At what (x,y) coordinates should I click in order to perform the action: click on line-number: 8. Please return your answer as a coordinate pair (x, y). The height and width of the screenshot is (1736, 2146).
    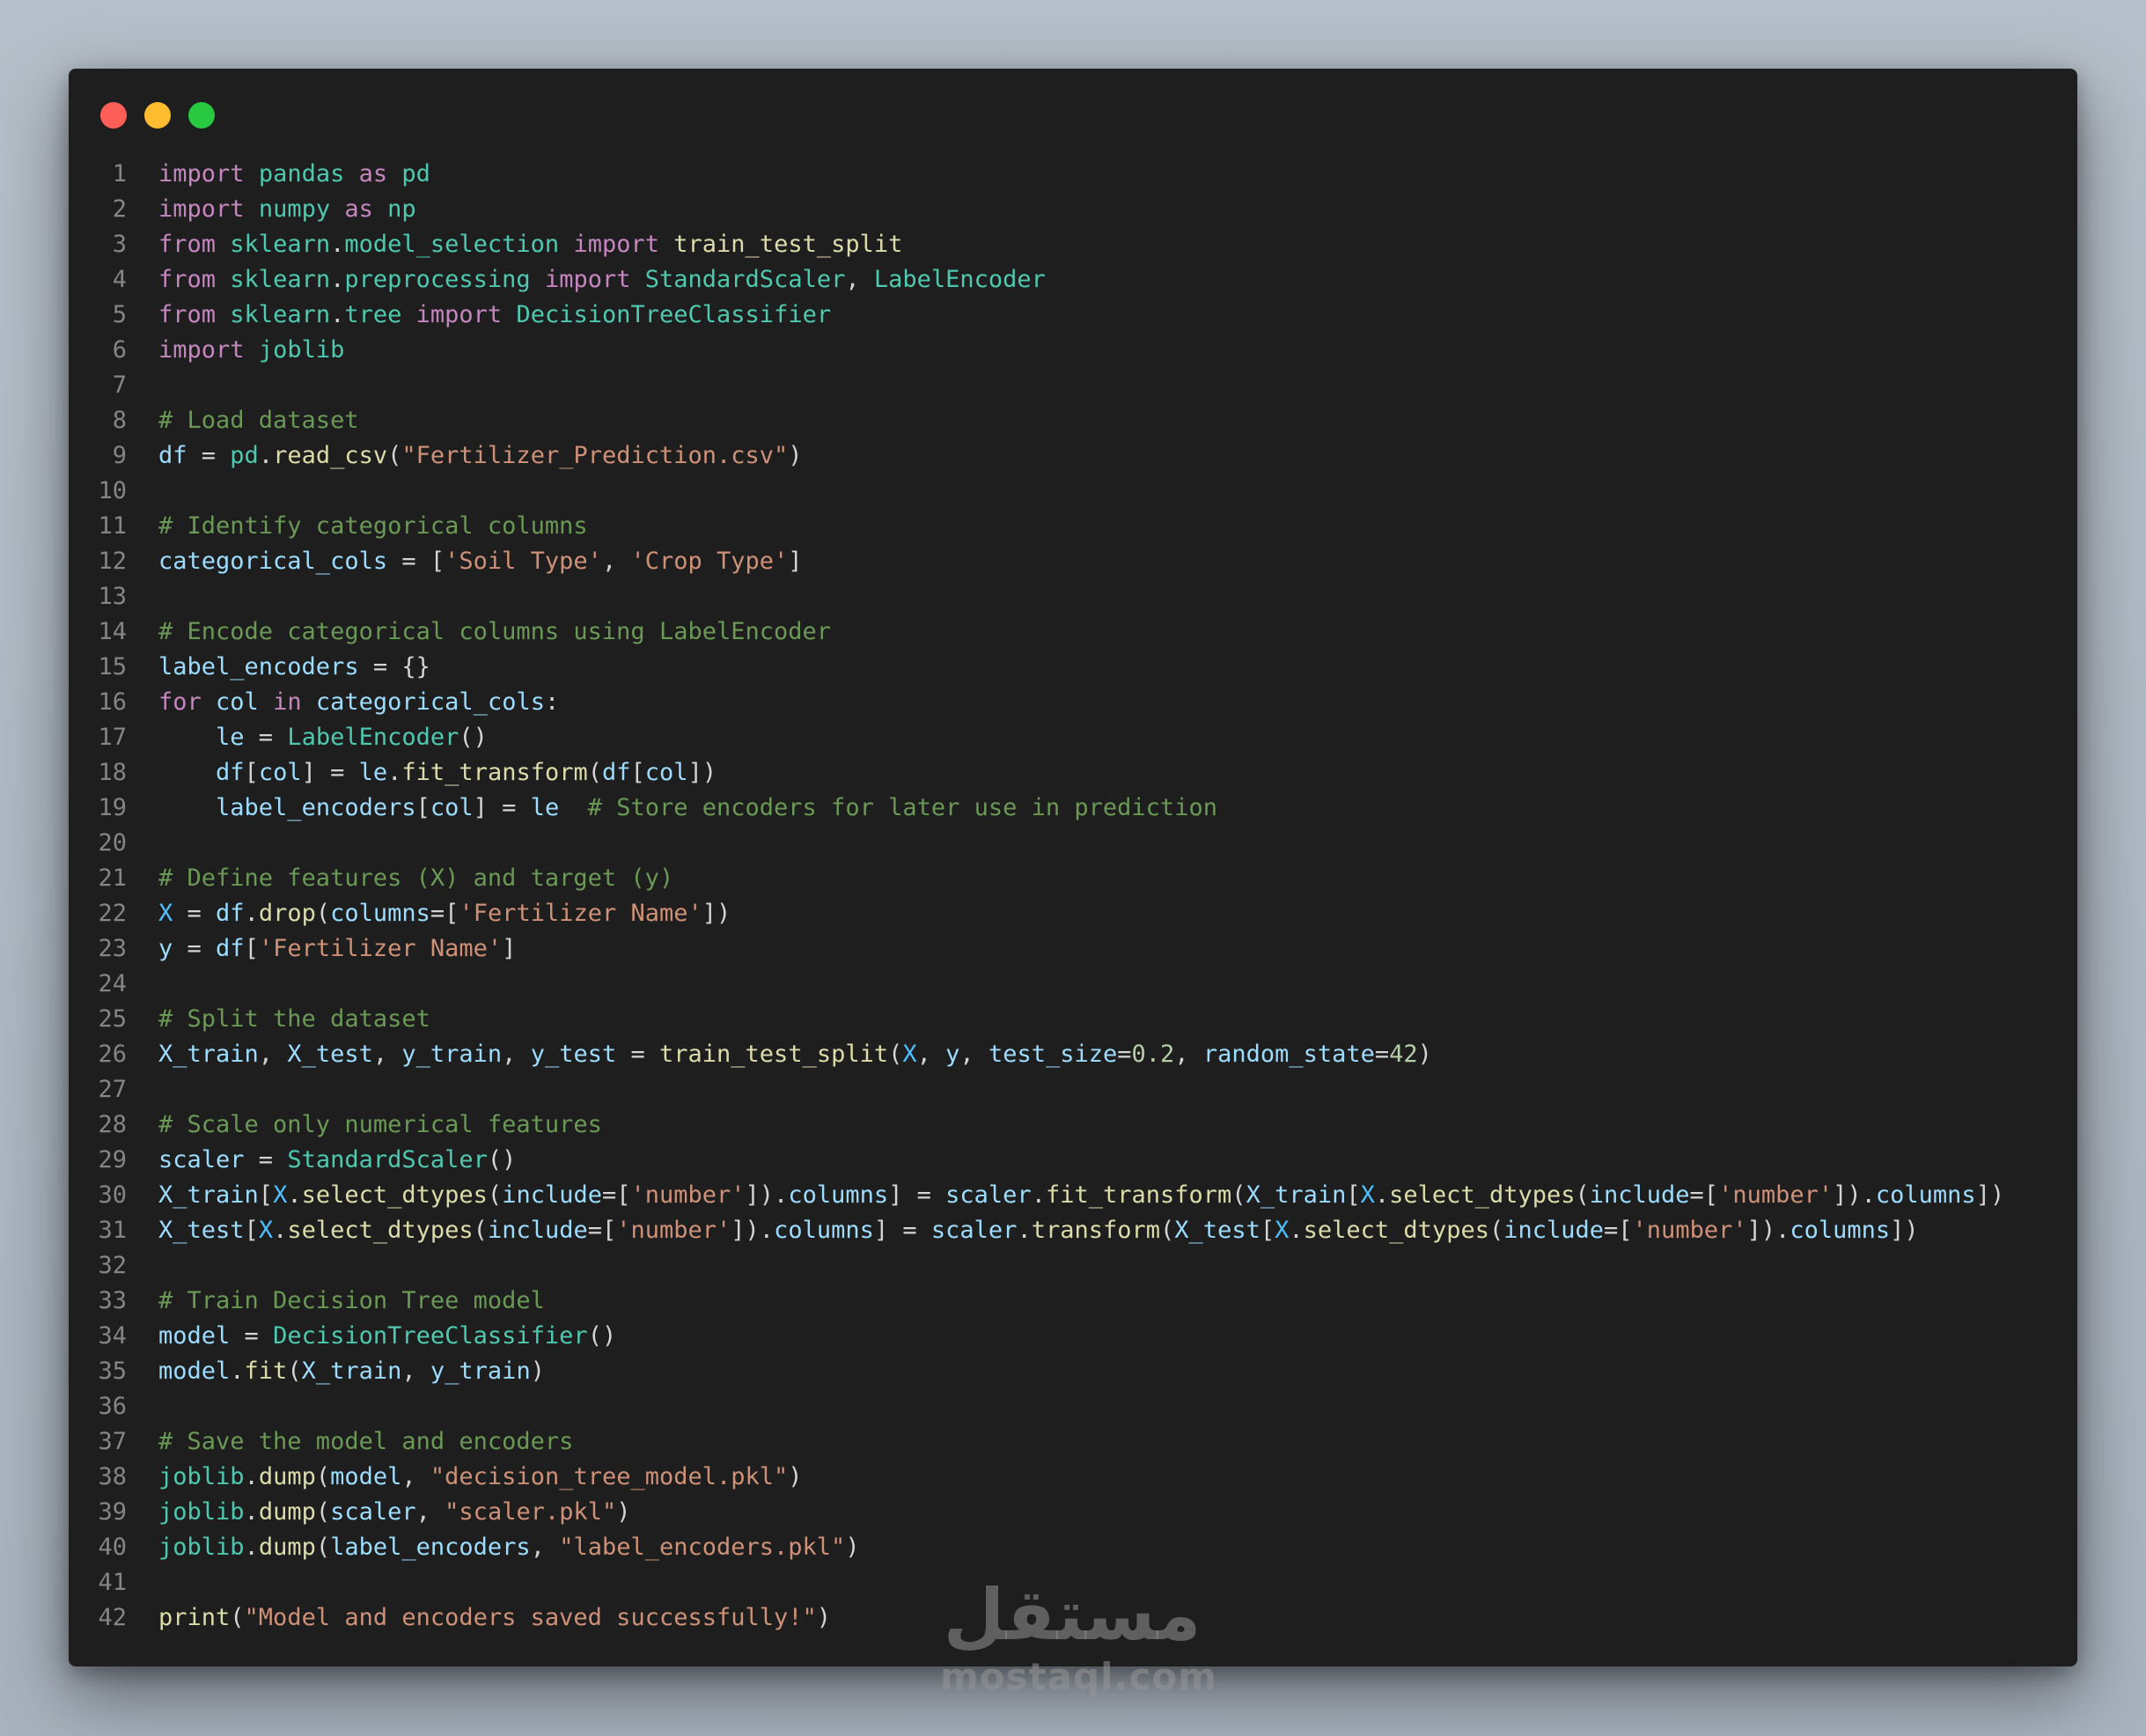
    Looking at the image, I should click on (119, 420).